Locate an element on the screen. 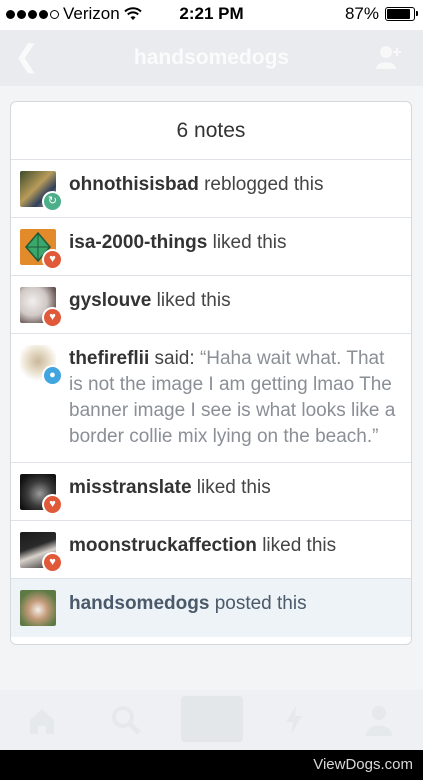  battery-icon is located at coordinates (401, 14).